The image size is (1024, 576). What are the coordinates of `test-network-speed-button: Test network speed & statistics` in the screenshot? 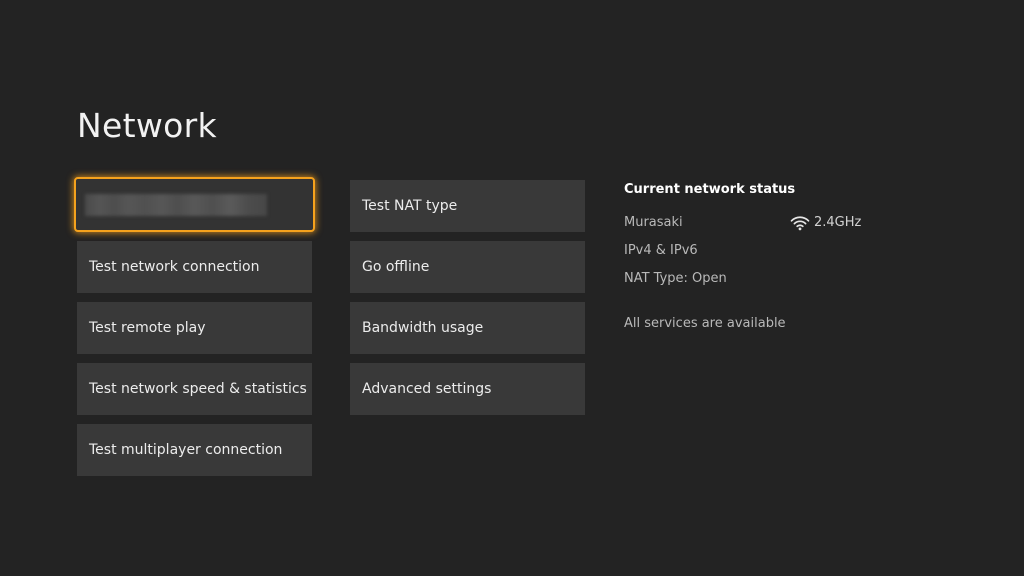 It's located at (194, 389).